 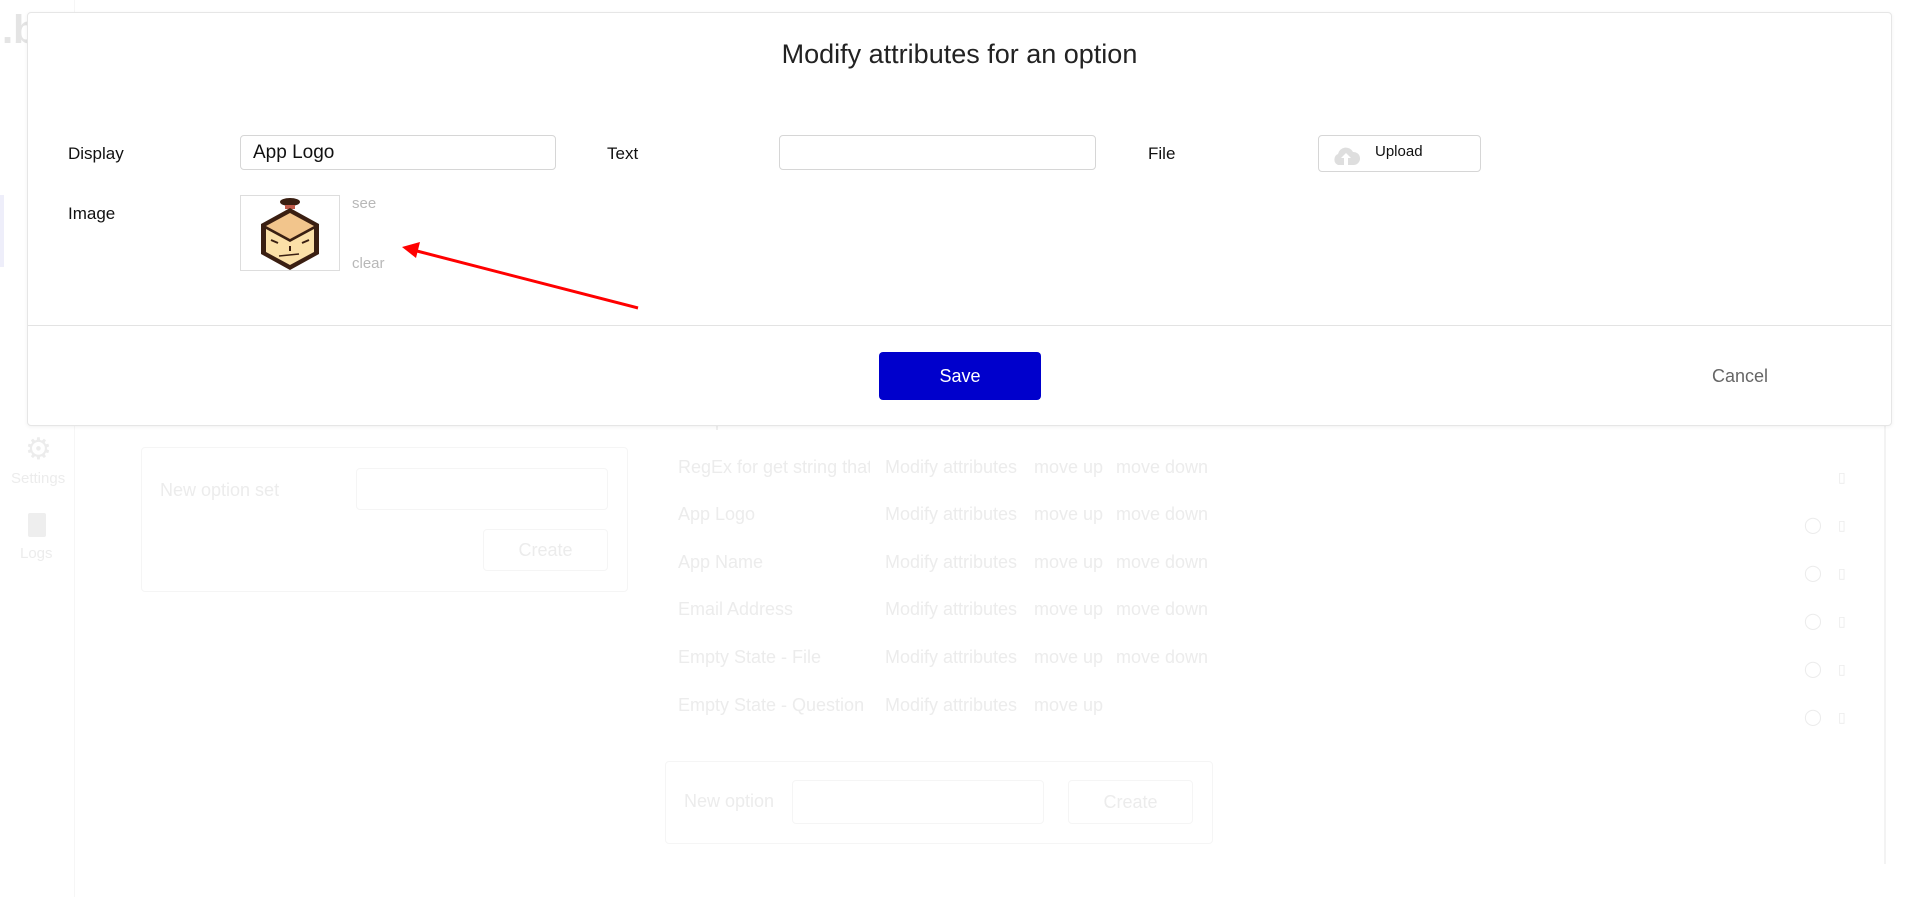 I want to click on option-name: App Logo, so click(x=717, y=514).